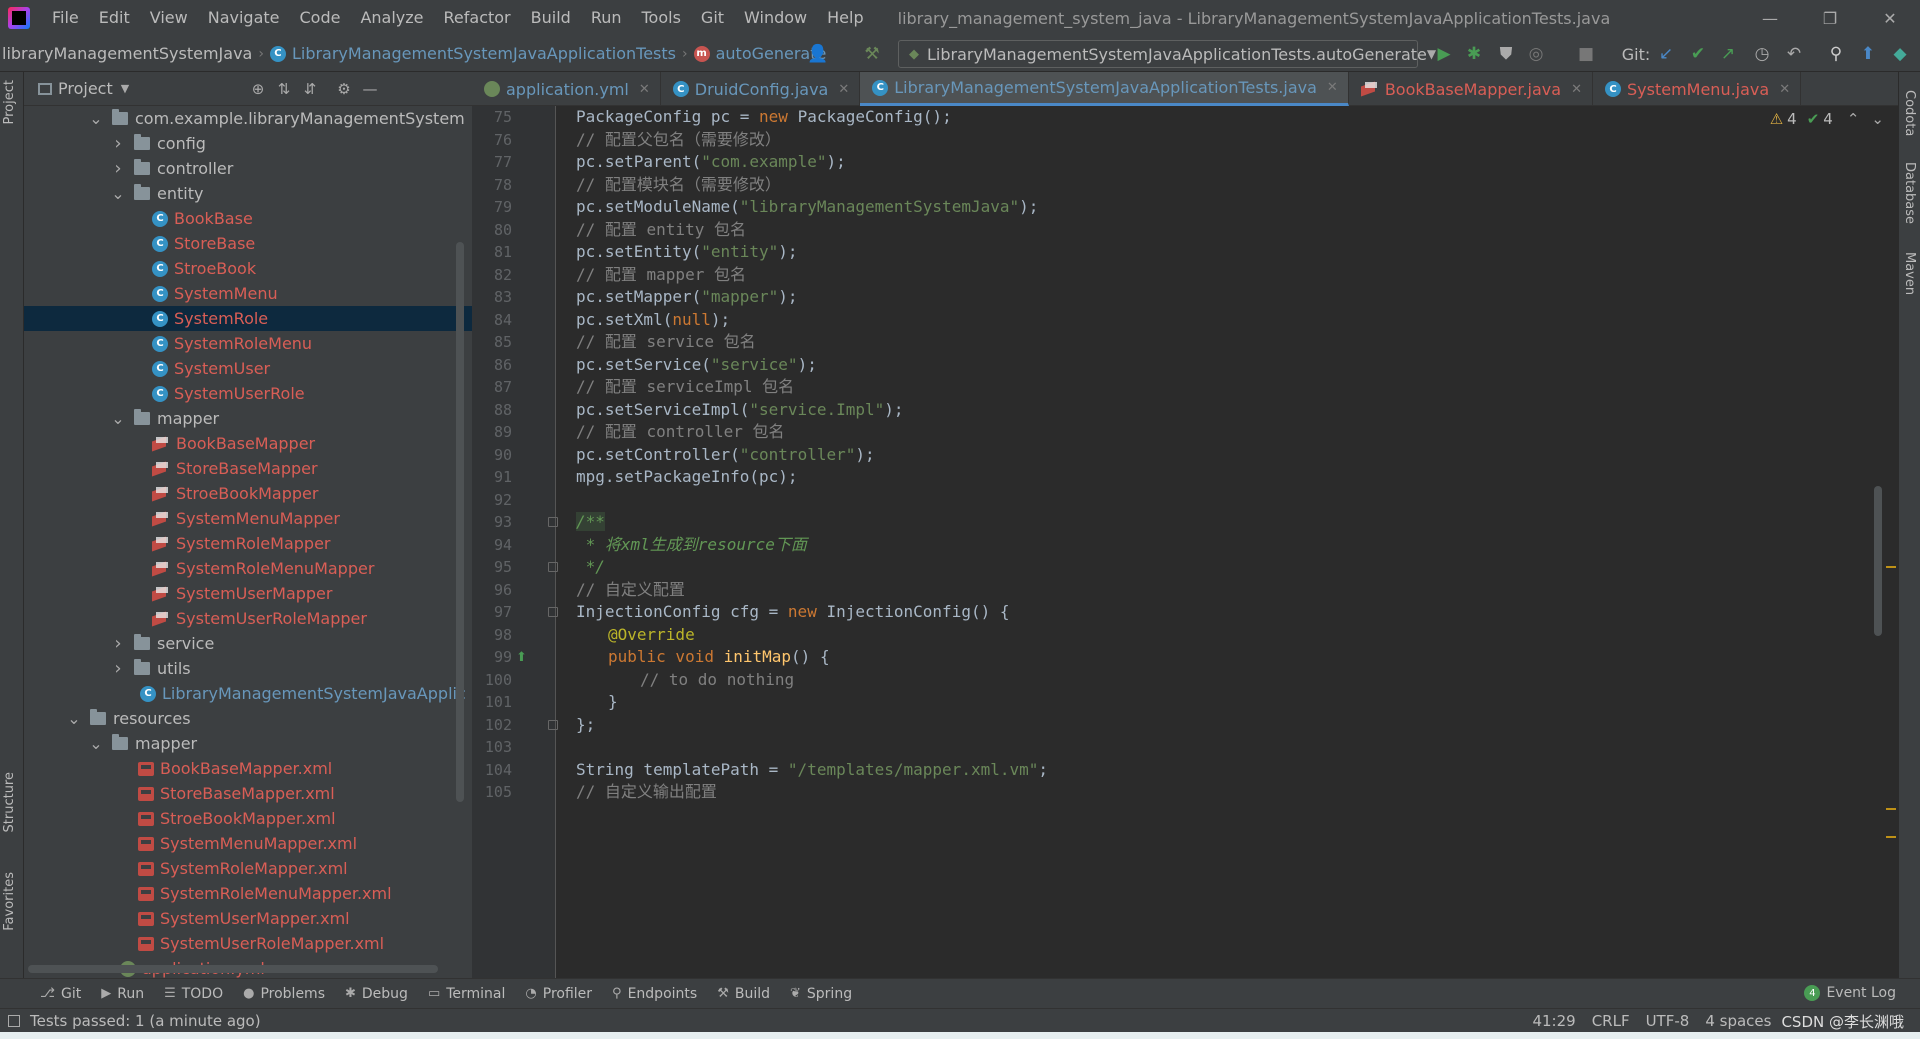 The width and height of the screenshot is (1920, 1039). Describe the element at coordinates (1506, 54) in the screenshot. I see `coverage-icon: ⛊` at that location.